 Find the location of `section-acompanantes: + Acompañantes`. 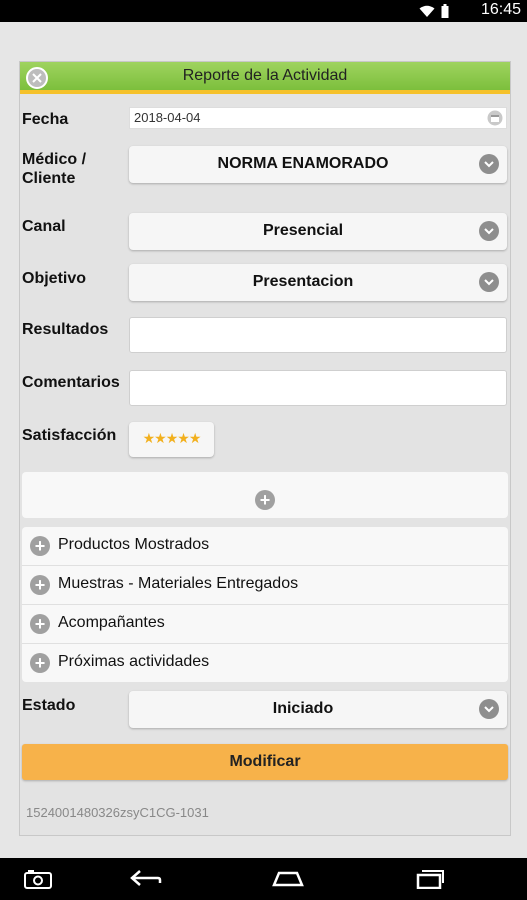

section-acompanantes: + Acompañantes is located at coordinates (265, 624).